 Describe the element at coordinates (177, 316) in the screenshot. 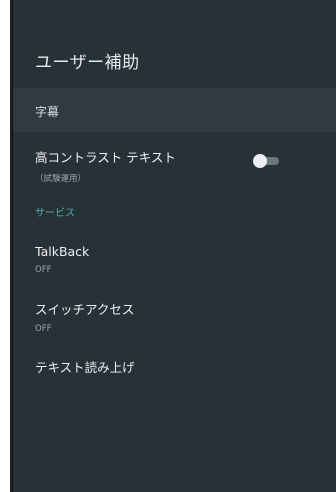

I see `switch-access-item: スイッチアクセス OFF` at that location.